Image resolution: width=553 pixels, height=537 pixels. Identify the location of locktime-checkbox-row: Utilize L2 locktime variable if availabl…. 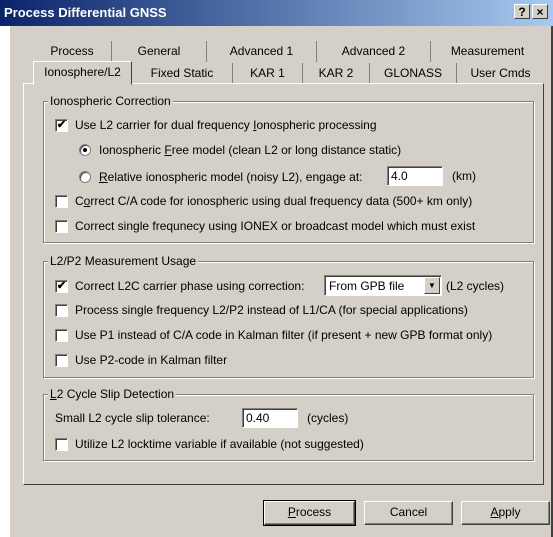
(209, 444).